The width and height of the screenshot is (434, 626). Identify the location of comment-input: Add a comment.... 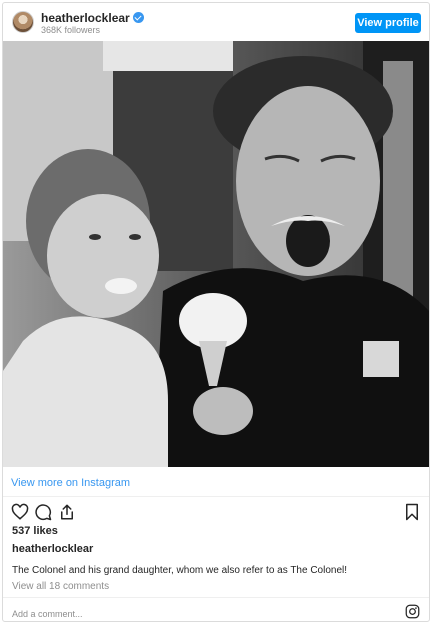
(47, 614).